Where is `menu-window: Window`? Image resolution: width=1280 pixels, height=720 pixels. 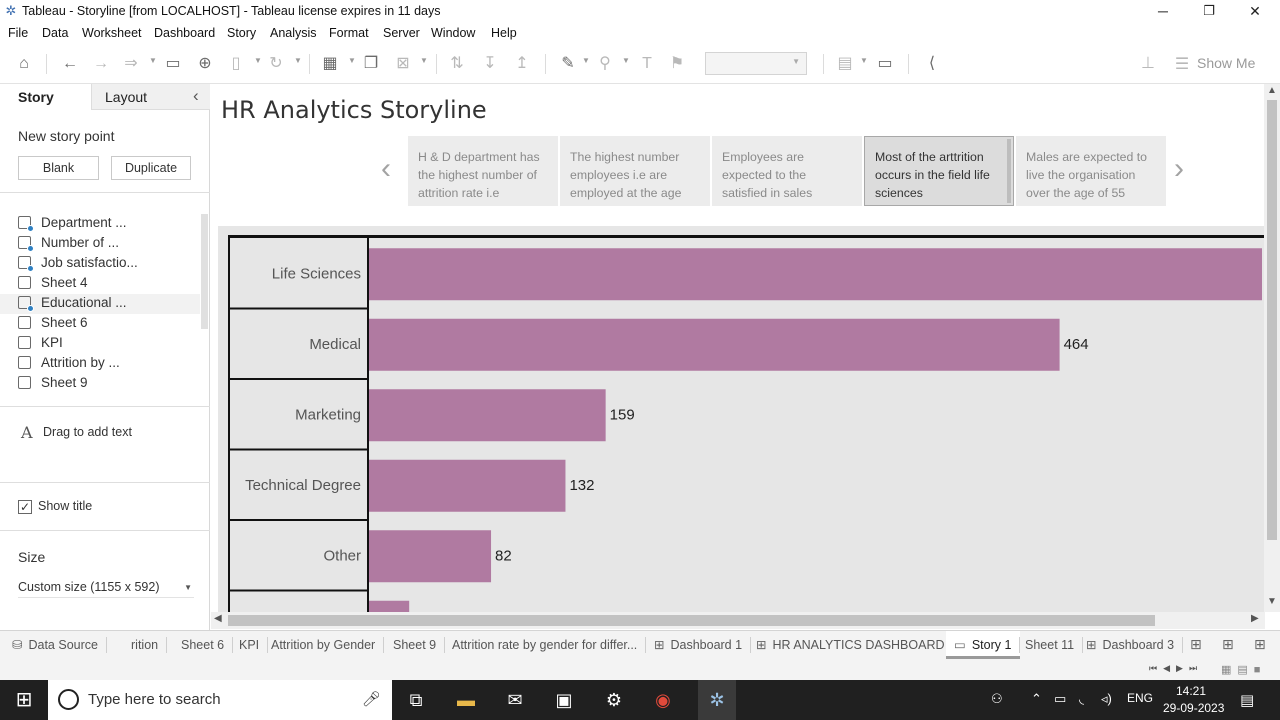 menu-window: Window is located at coordinates (453, 33).